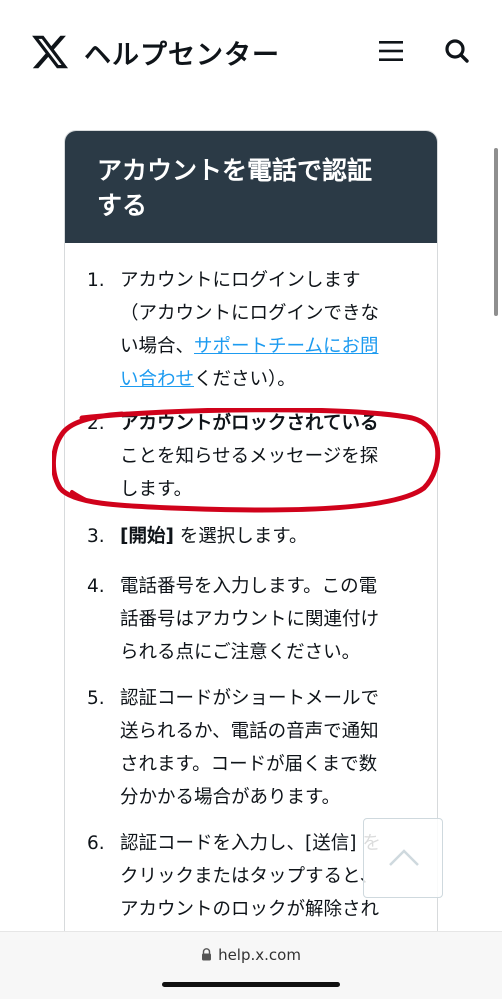 This screenshot has height=999, width=502. What do you see at coordinates (96, 843) in the screenshot?
I see `step-number: 6.` at bounding box center [96, 843].